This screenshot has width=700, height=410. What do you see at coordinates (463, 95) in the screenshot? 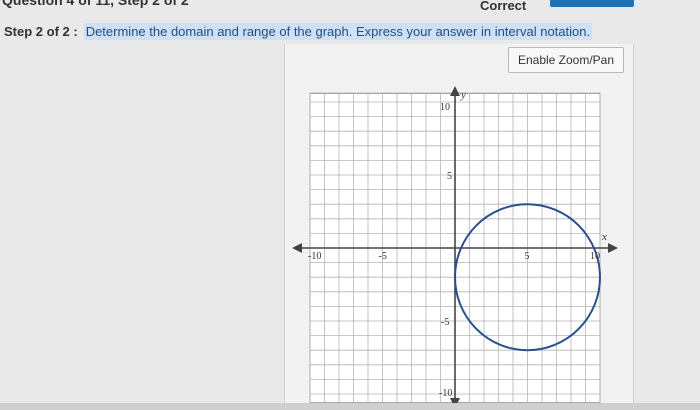
I see `y-axis-label: y` at bounding box center [463, 95].